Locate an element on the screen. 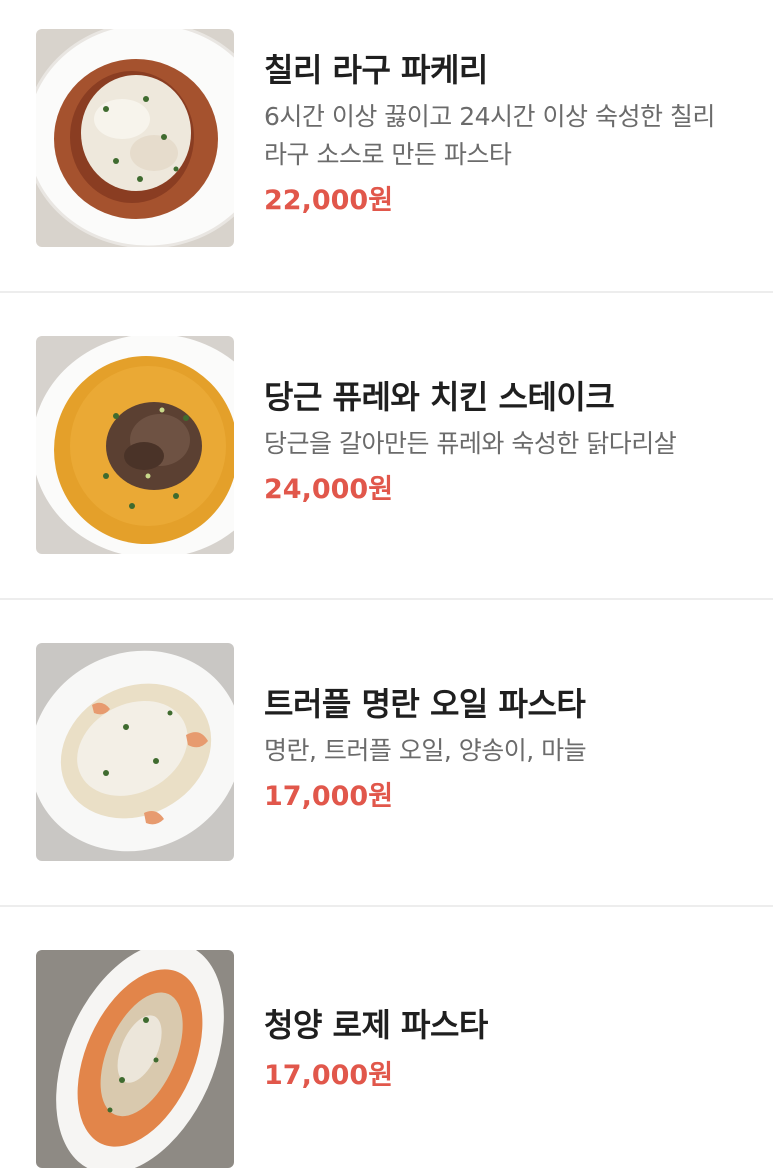  menu-item-name: 청양 로제 파스타 is located at coordinates (376, 1025).